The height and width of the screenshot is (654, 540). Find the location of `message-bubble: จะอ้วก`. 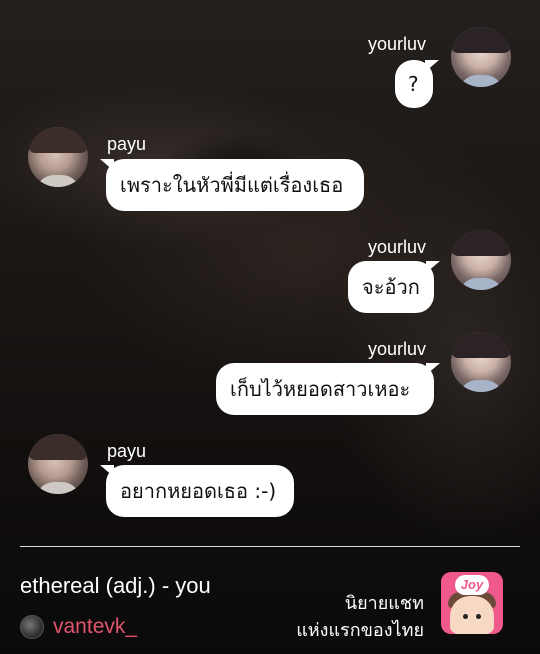

message-bubble: จะอ้วก is located at coordinates (394, 287).